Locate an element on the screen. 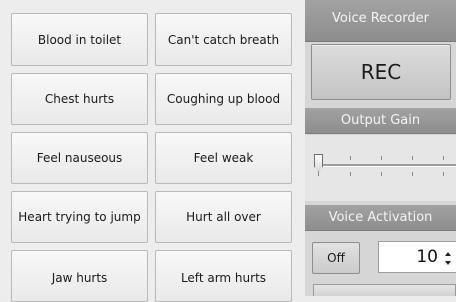 Image resolution: width=456 pixels, height=302 pixels. phrase-button-feel-nauseous: Feel nauseous is located at coordinates (79, 158).